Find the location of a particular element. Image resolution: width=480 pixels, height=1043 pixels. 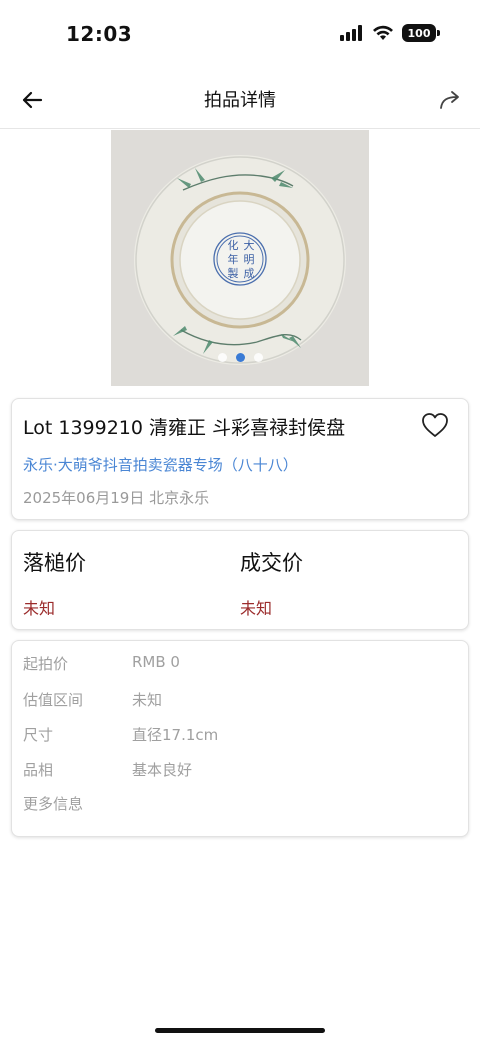

mark-char-3: 成 is located at coordinates (249, 273).